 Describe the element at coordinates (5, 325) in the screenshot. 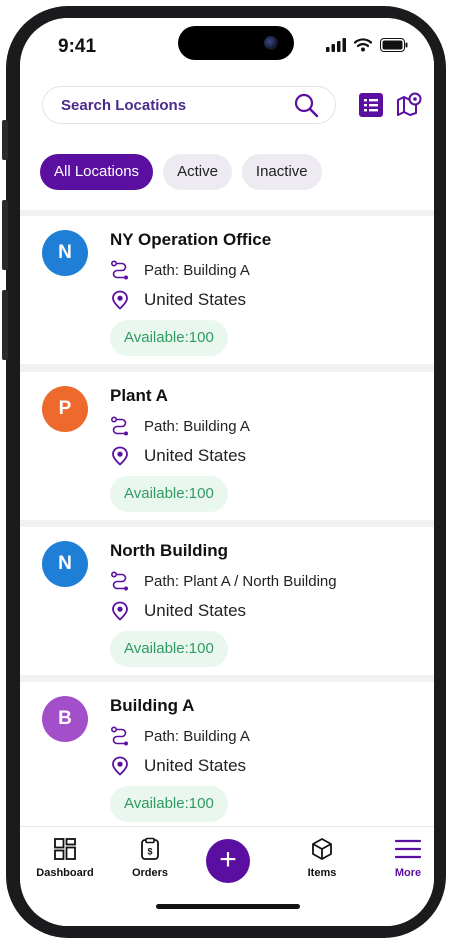

I see `side-button-volume-down` at that location.